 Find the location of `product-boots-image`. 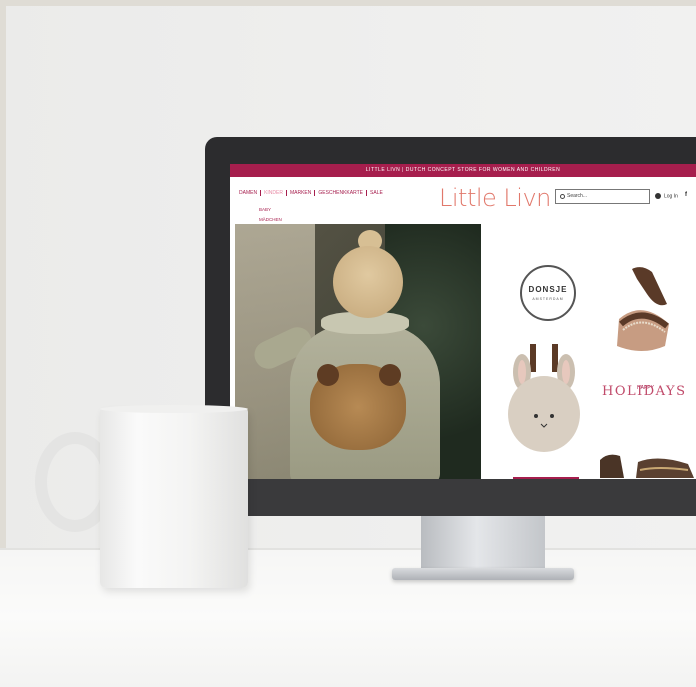

product-boots-image is located at coordinates (647, 464).